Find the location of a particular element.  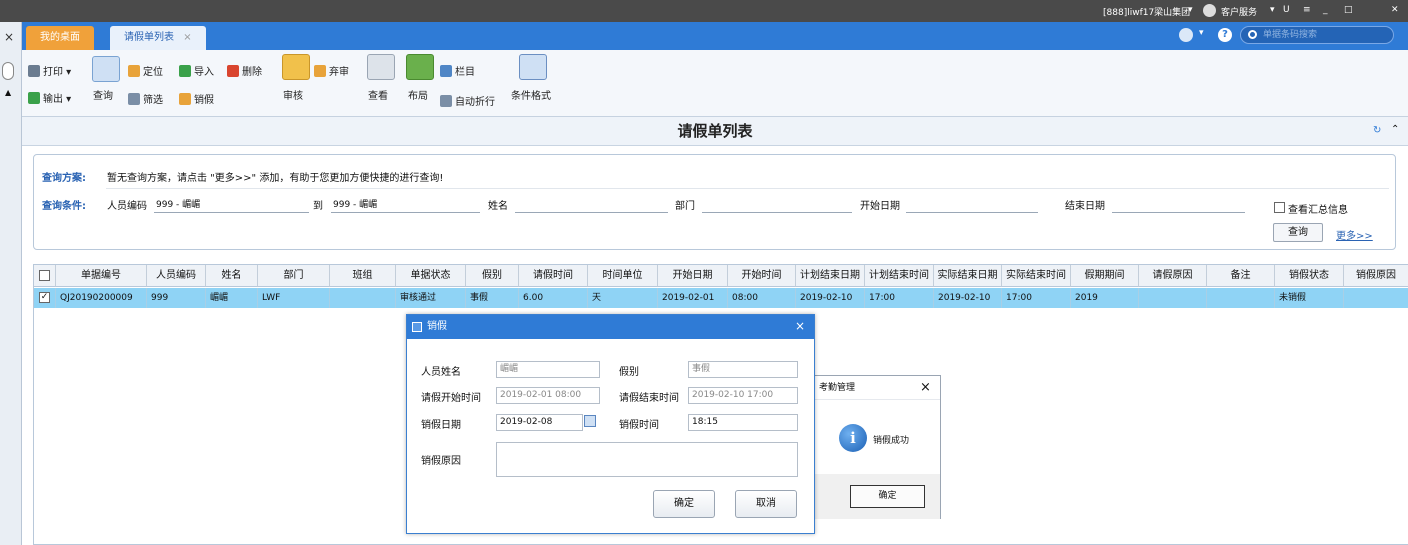

pin-icon: U is located at coordinates (1286, 10).